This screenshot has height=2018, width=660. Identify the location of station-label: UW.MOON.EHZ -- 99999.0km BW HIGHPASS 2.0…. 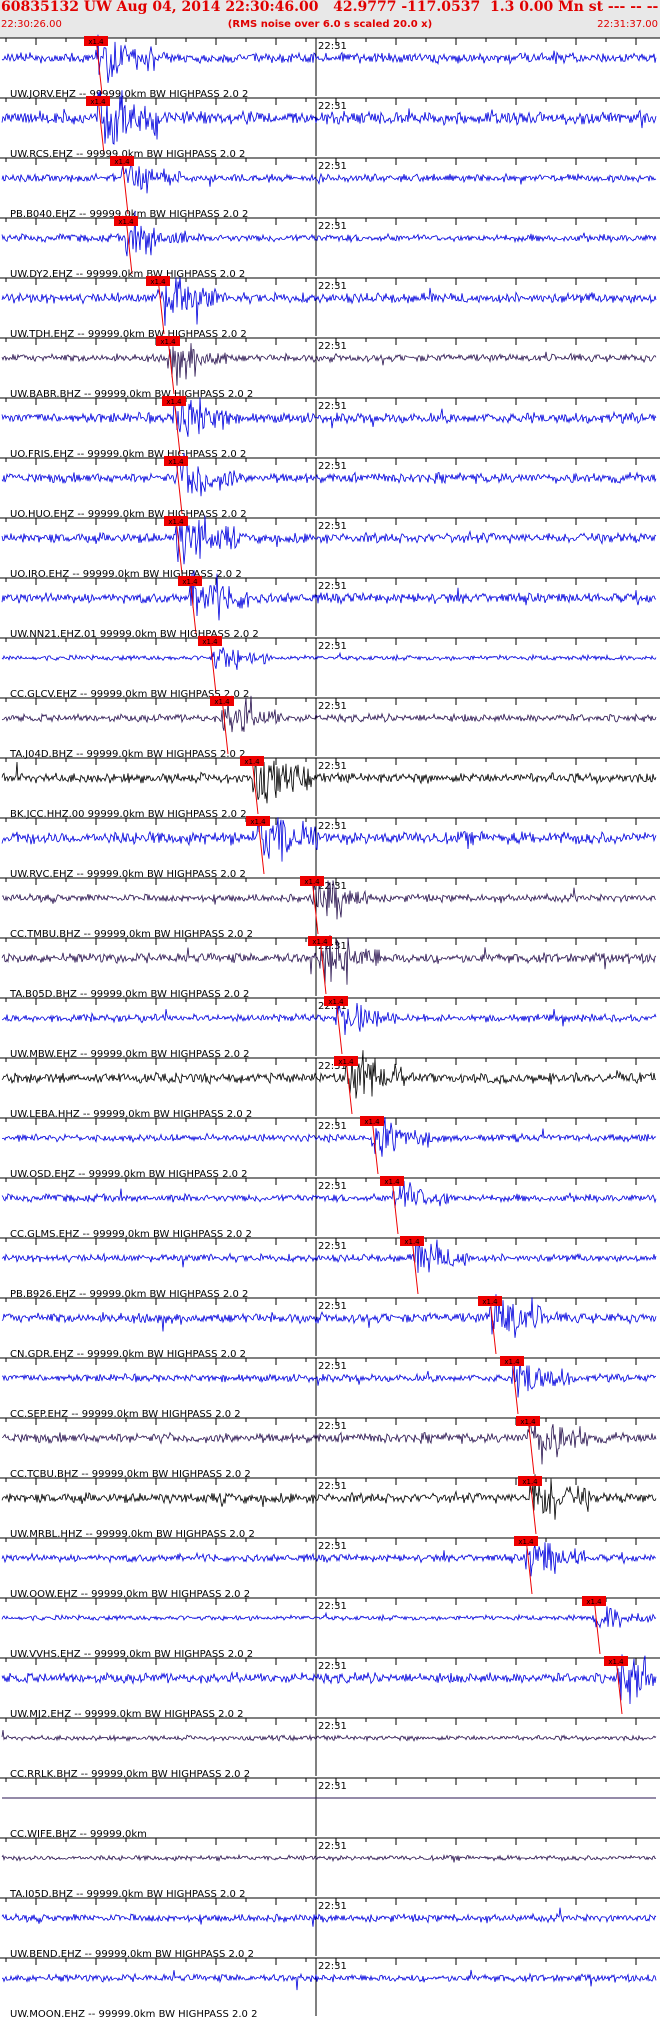
(133, 2013).